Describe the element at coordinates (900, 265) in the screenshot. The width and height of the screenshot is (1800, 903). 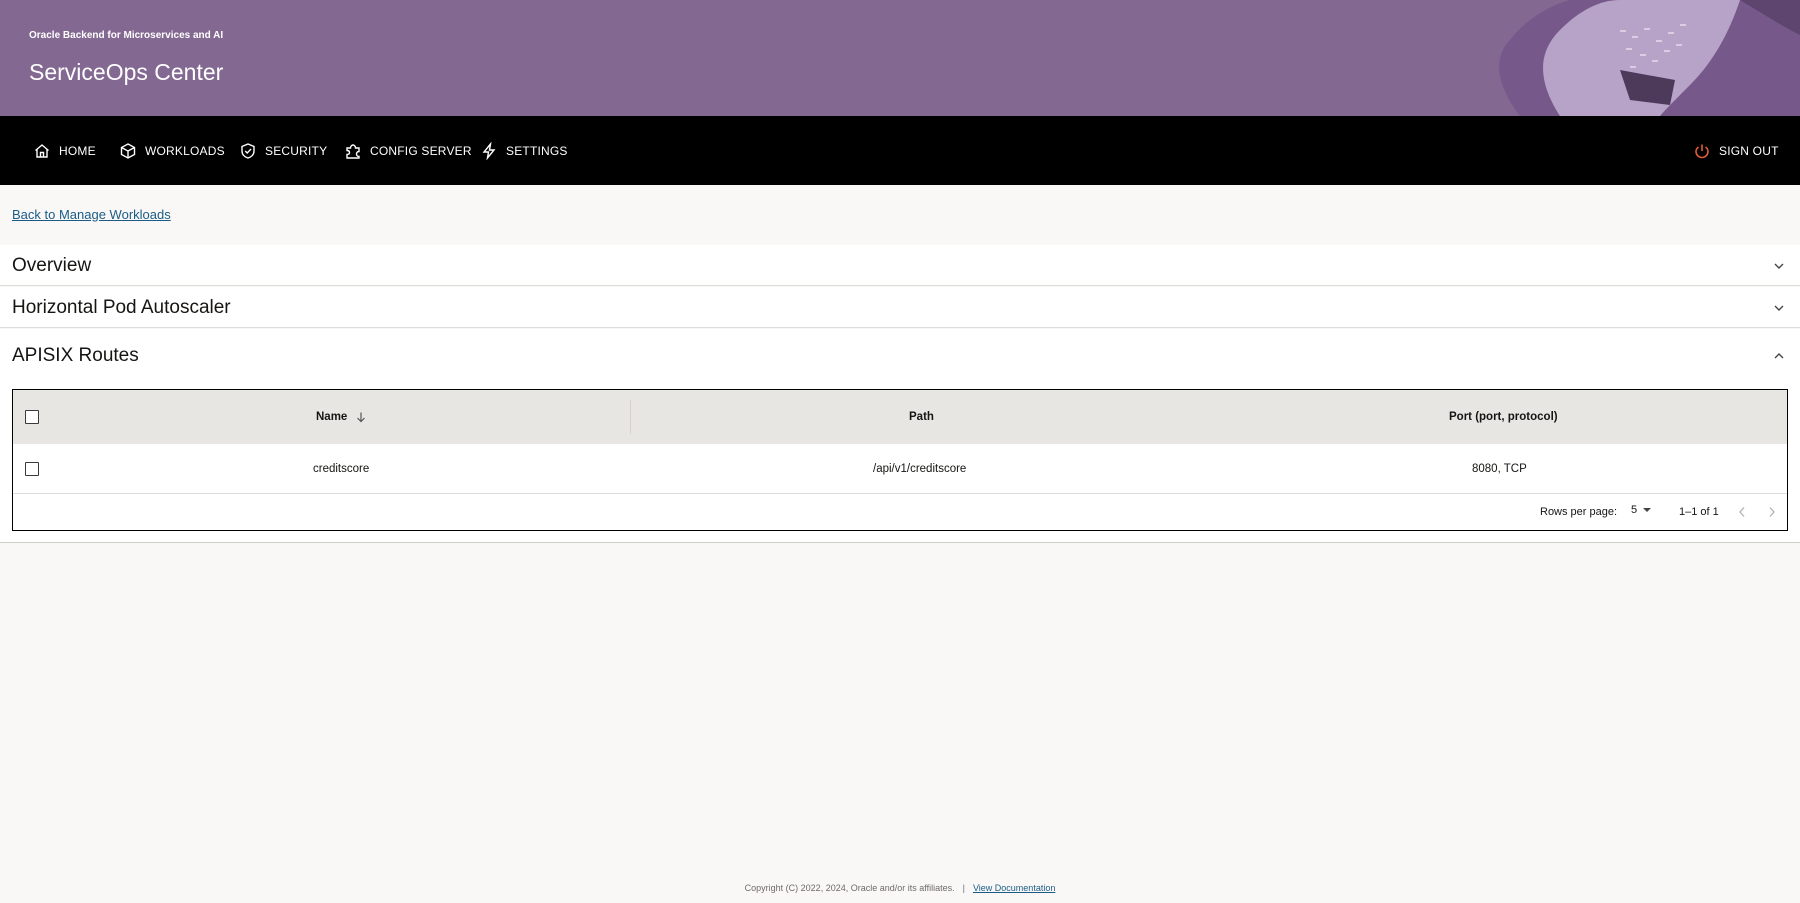
I see `overview-accordion: Overview` at that location.